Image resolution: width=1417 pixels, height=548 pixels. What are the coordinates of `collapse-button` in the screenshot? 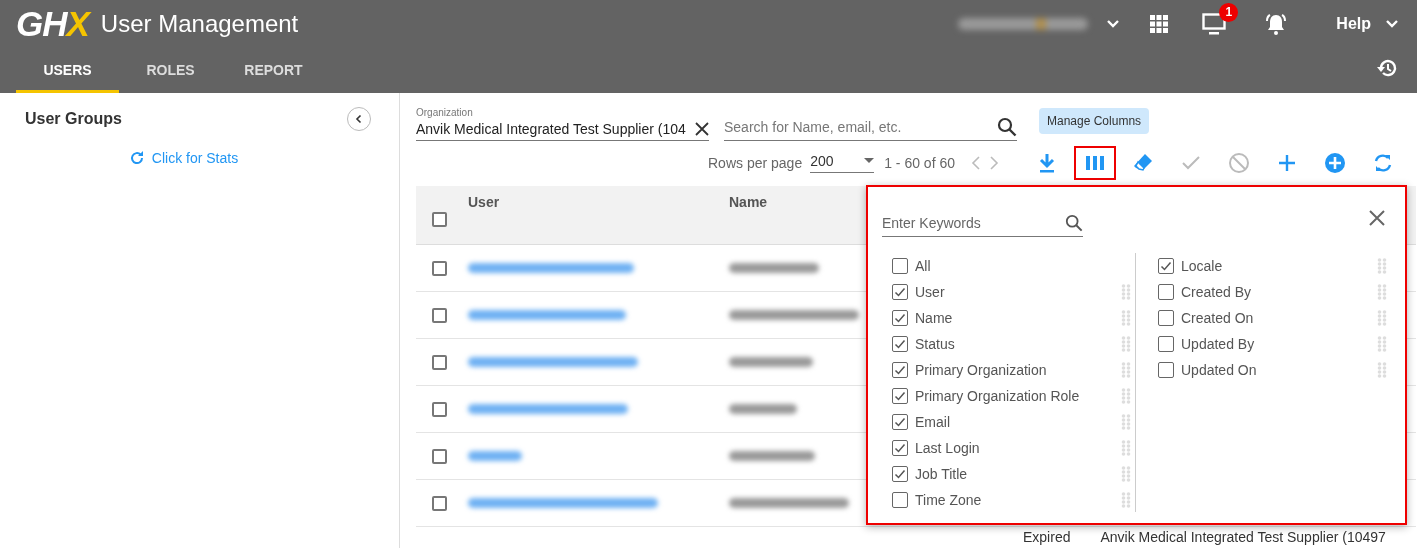 It's located at (359, 119).